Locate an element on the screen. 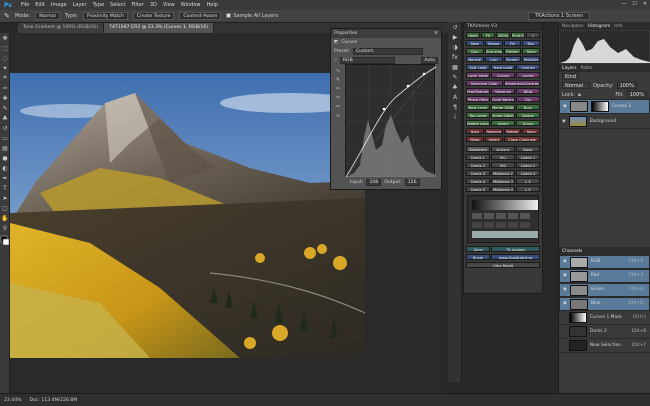 This screenshot has height=406, width=650. tk-overlay-button: Overlay is located at coordinates (528, 67).